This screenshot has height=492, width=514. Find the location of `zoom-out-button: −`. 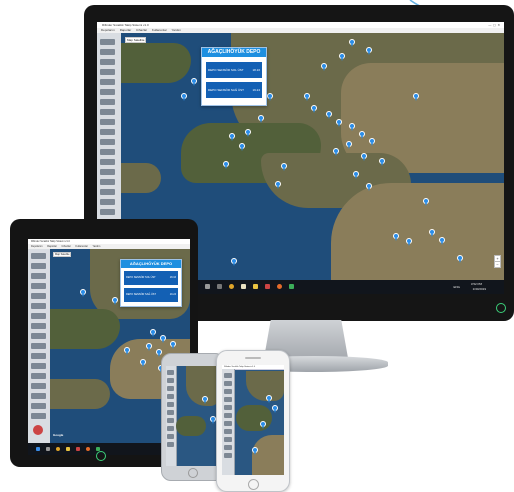

zoom-out-button: − is located at coordinates (497, 264).